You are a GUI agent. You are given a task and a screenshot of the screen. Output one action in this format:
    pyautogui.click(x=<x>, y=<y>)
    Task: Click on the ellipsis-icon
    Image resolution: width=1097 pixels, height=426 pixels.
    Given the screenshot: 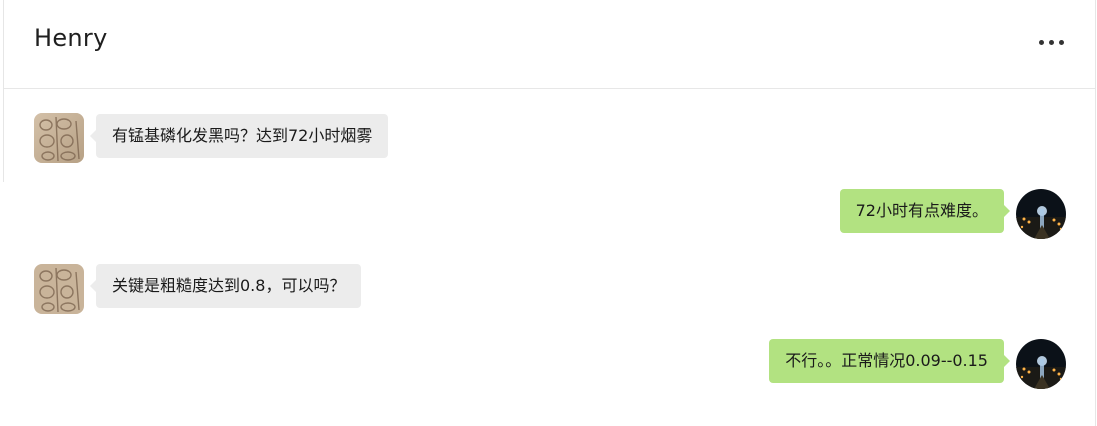 What is the action you would take?
    pyautogui.click(x=1041, y=42)
    